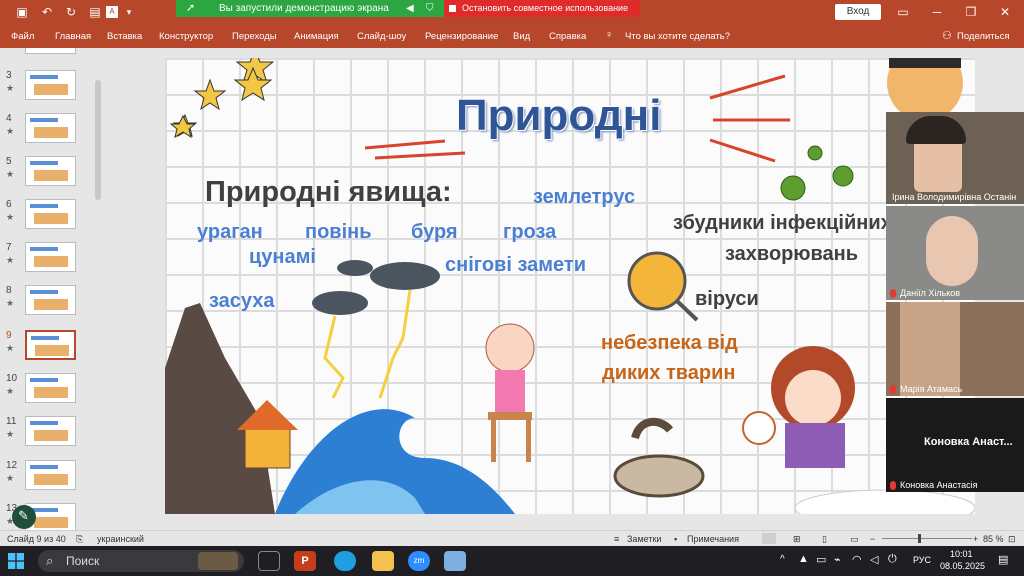 This screenshot has width=1024, height=576. What do you see at coordinates (530, 232) in the screenshot?
I see `word-thunderstorm: гроза` at bounding box center [530, 232].